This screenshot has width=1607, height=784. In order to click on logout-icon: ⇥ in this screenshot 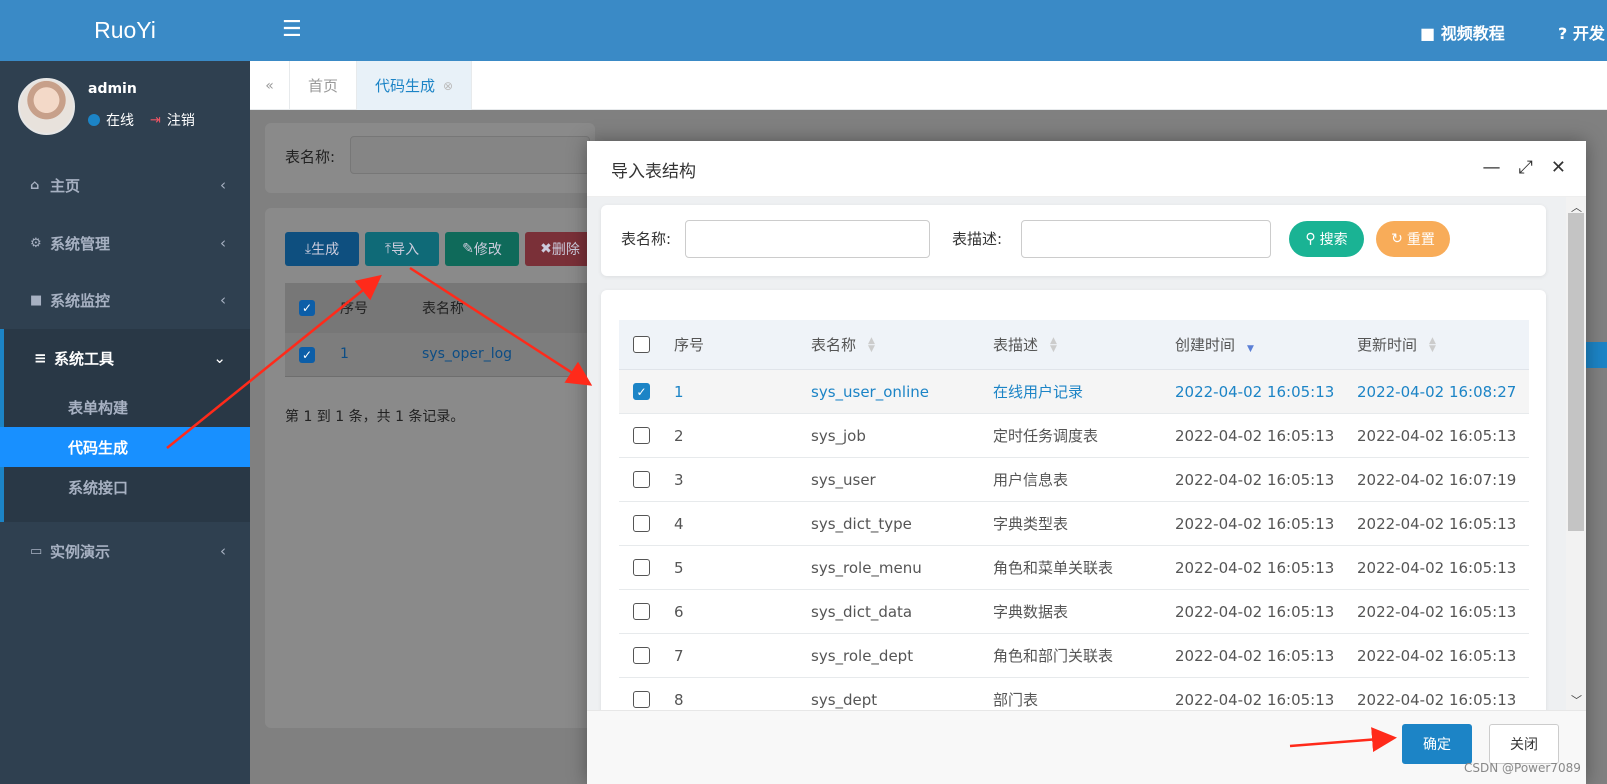, I will do `click(155, 120)`.